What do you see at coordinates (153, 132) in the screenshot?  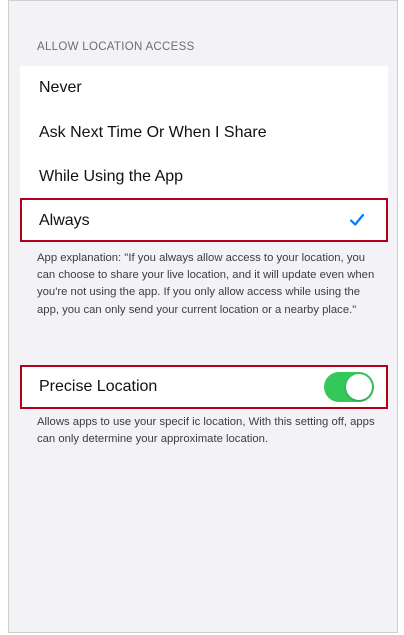 I see `option-label: Ask Next Time Or When I Share` at bounding box center [153, 132].